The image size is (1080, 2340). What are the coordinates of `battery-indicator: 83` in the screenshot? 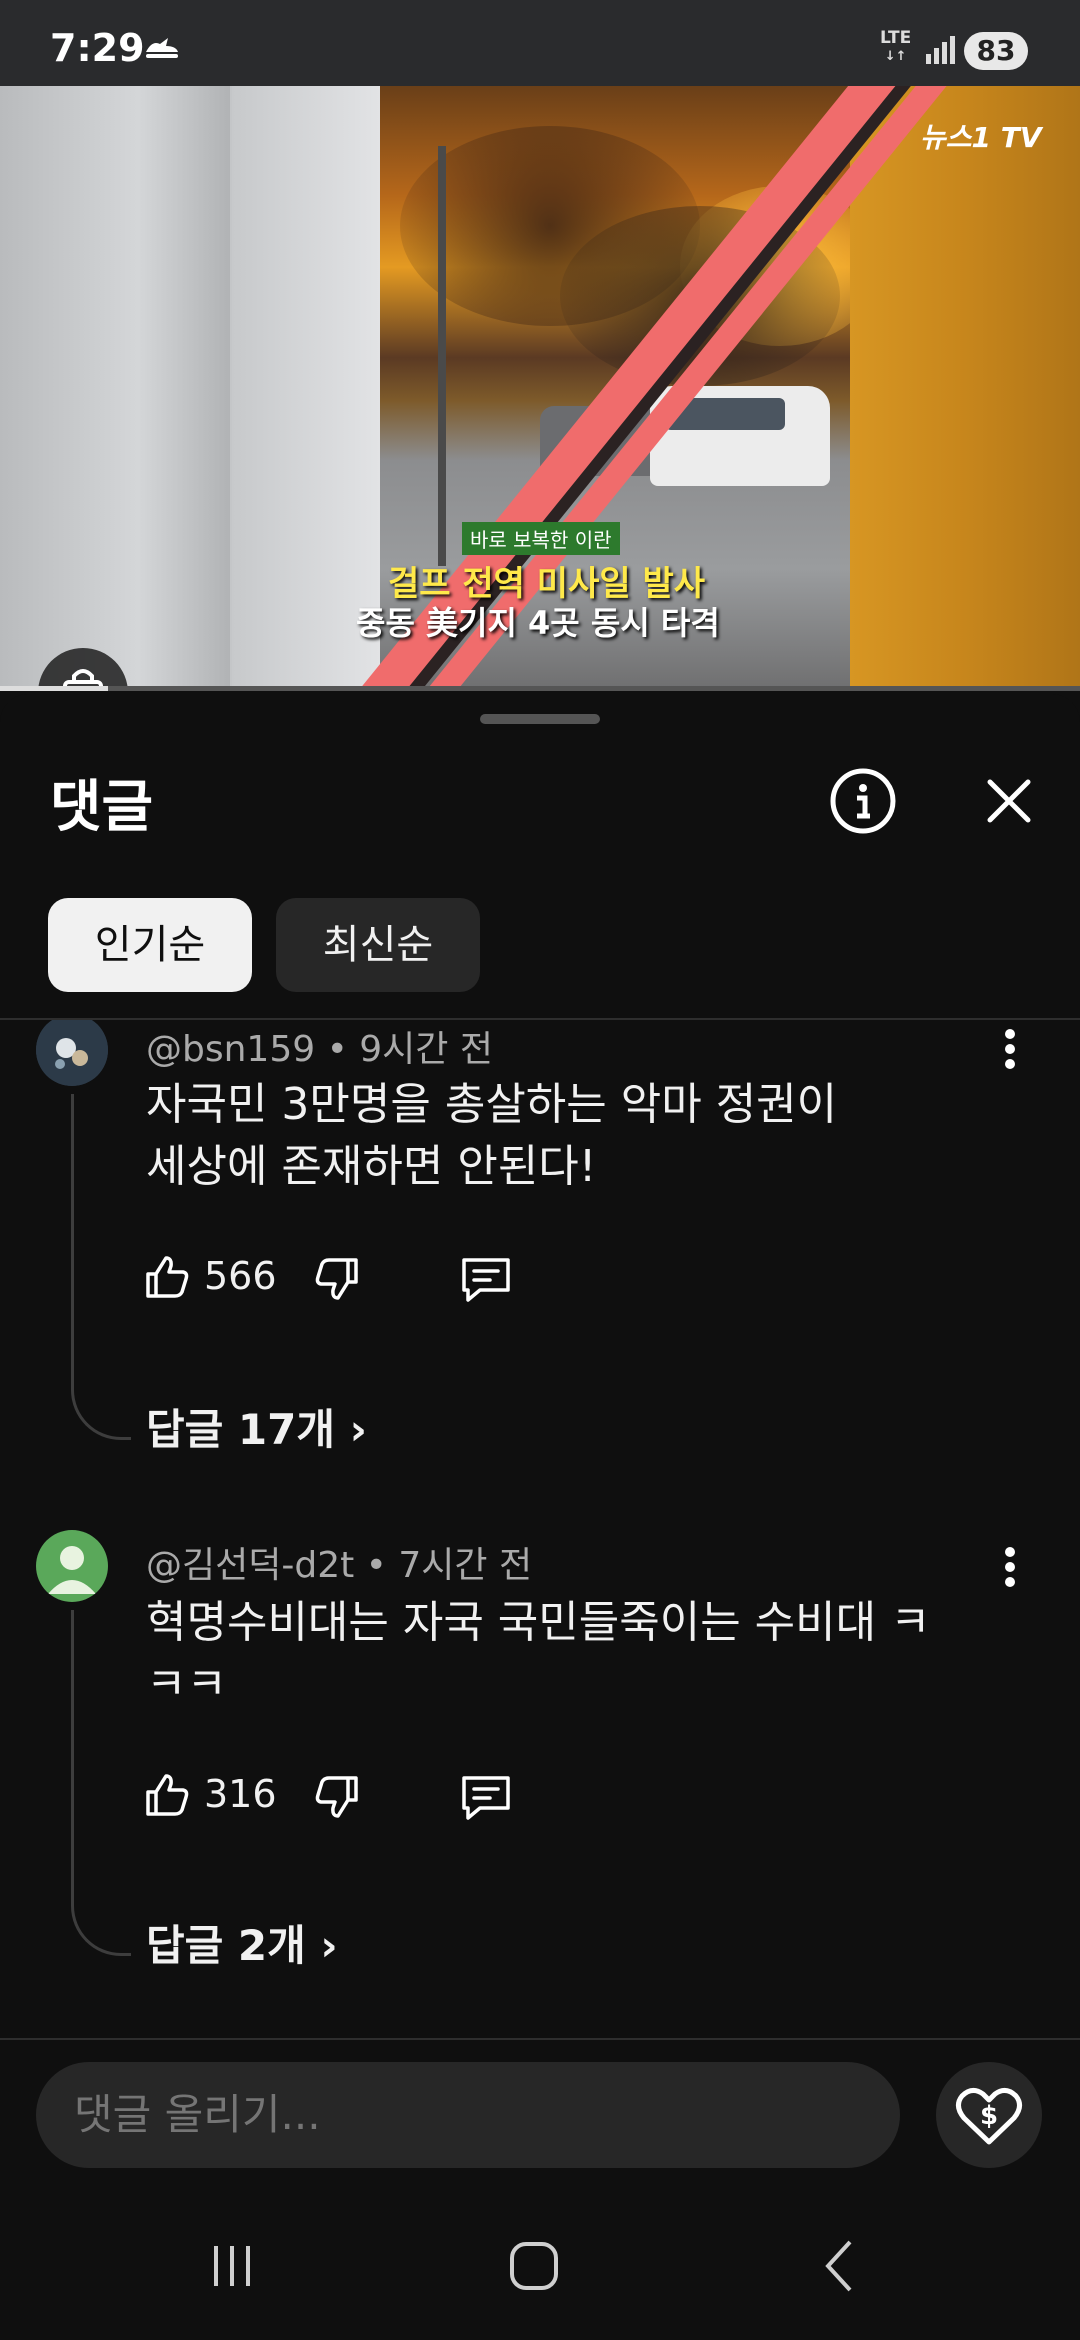 It's located at (996, 51).